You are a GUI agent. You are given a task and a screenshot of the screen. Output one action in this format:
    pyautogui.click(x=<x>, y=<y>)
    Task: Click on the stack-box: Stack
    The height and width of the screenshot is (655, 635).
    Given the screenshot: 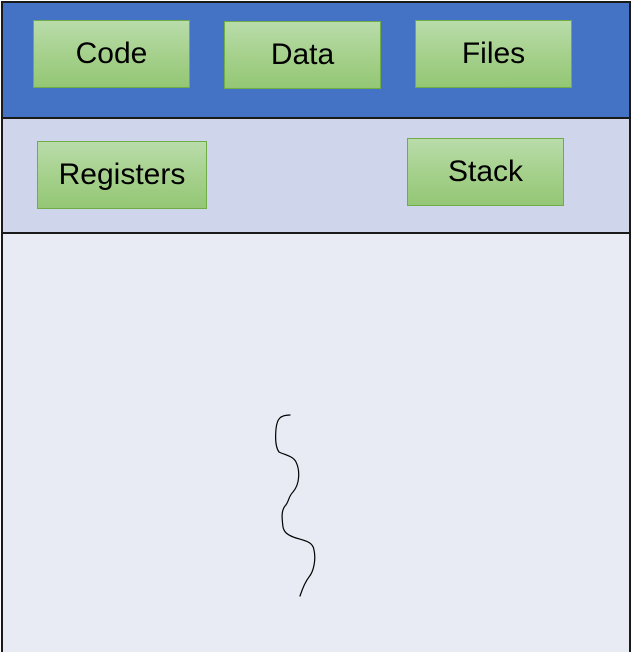 What is the action you would take?
    pyautogui.click(x=485, y=172)
    